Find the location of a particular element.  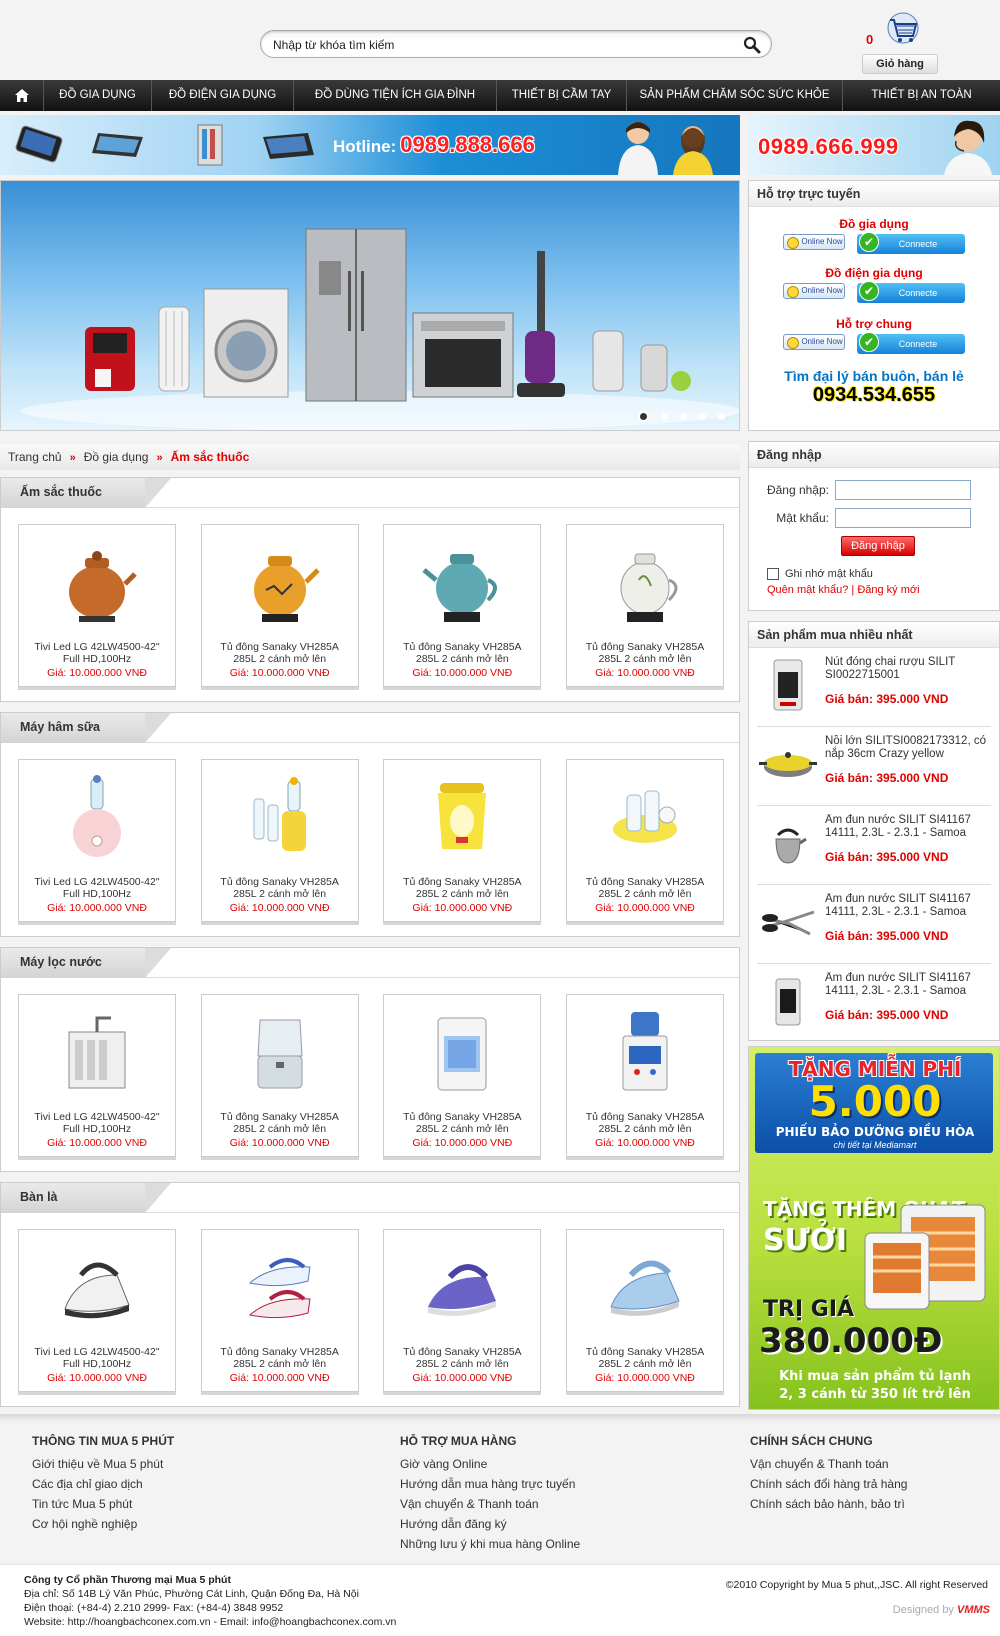

breadcrumb-home: Trang chủ is located at coordinates (35, 457).